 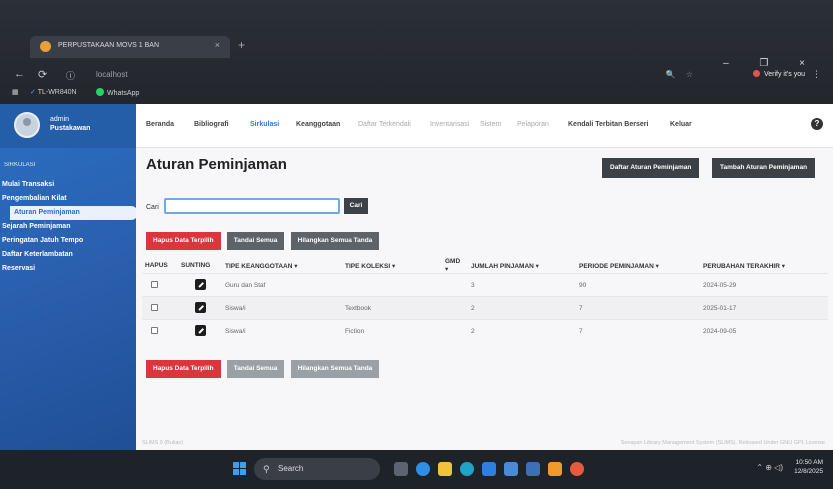 What do you see at coordinates (68, 199) in the screenshot?
I see `sidebar-item-pengembalian-kilat: Pengembalian Kilat` at bounding box center [68, 199].